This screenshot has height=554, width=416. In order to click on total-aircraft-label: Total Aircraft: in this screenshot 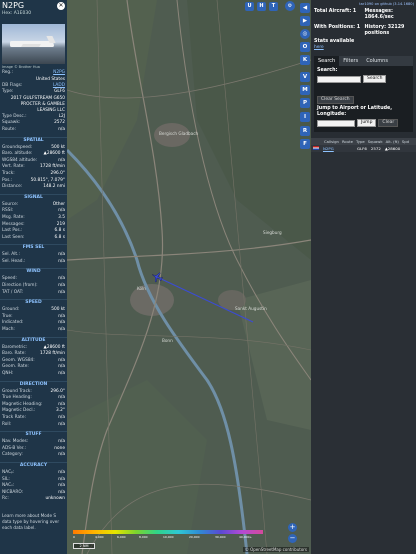, I will do `click(333, 11)`.